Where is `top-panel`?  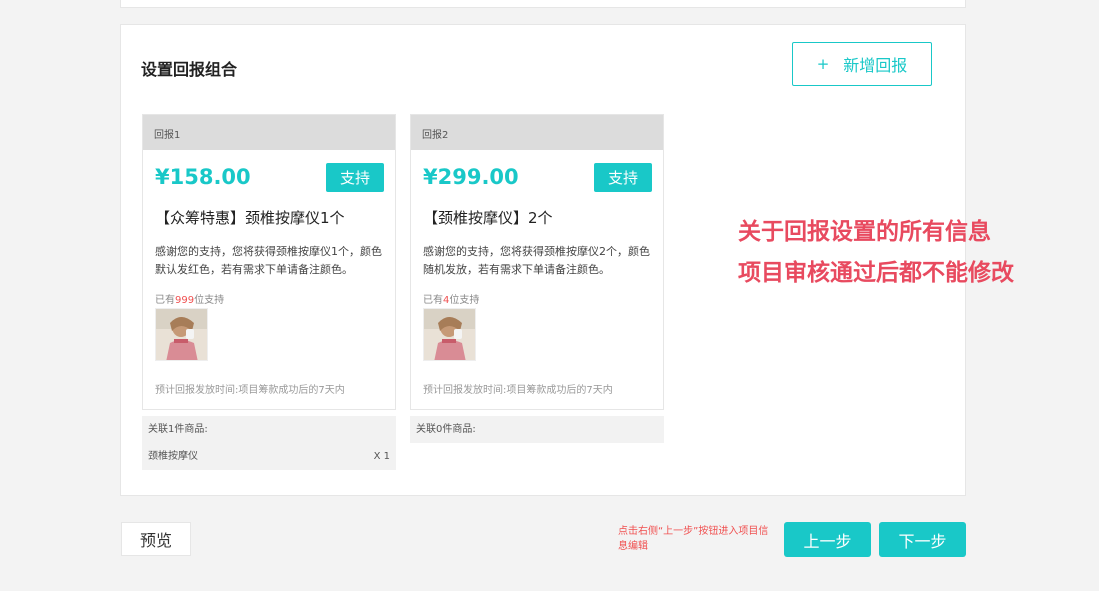
top-panel is located at coordinates (543, 4).